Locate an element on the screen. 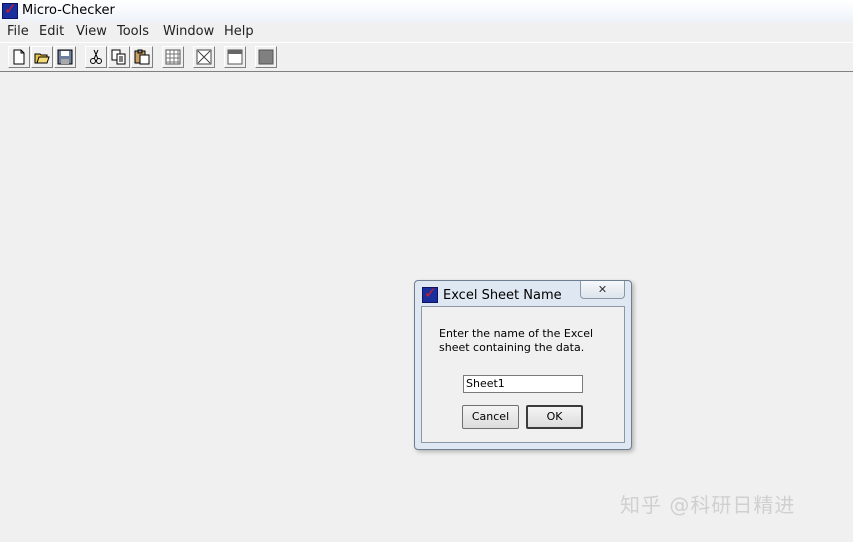 The width and height of the screenshot is (853, 542). window-title: Micro-Checker is located at coordinates (68, 10).